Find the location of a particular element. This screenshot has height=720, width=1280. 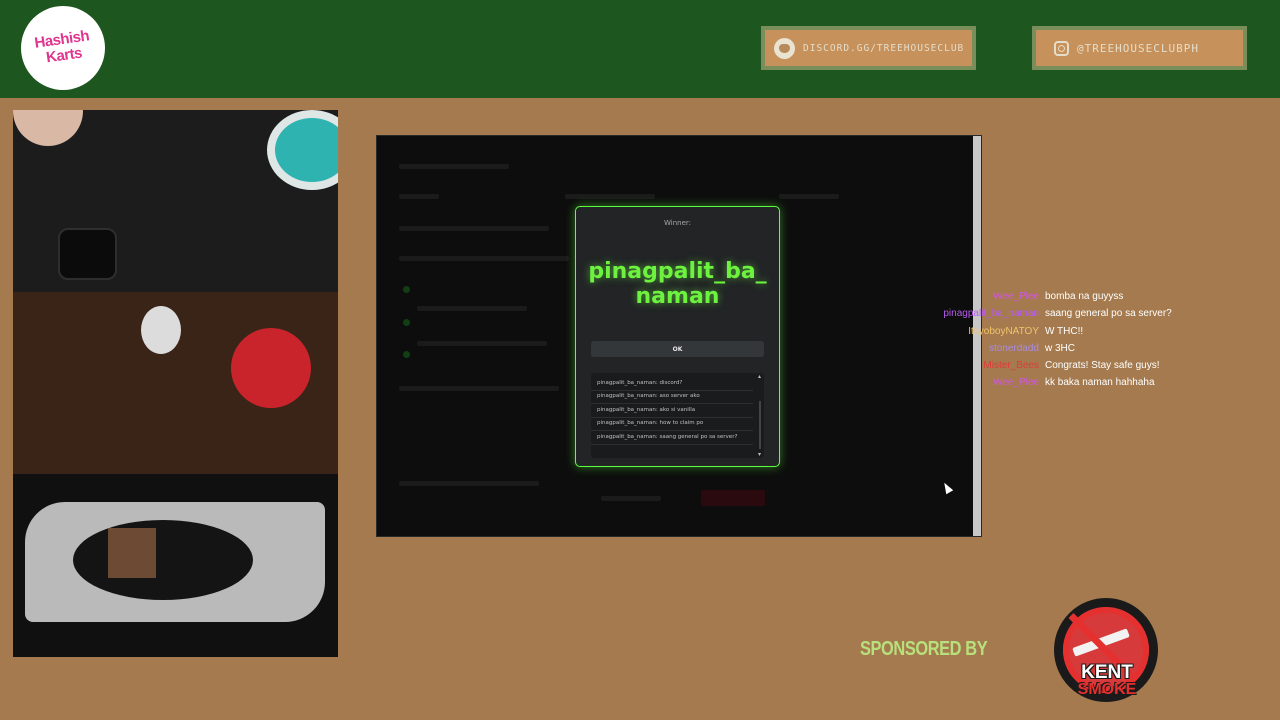

chat-username: ItsyoboyNATOY is located at coordinates (1003, 331).